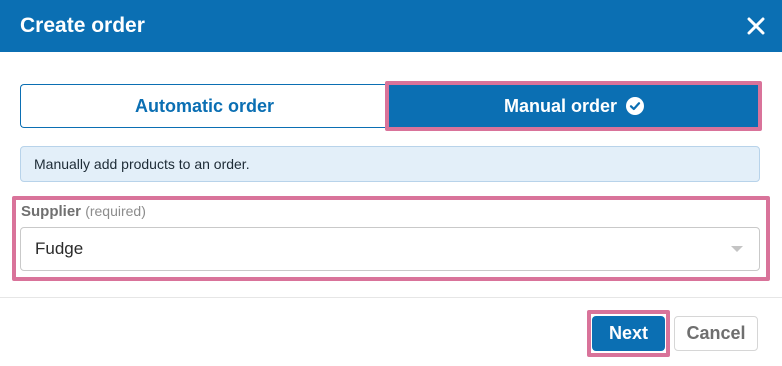  Describe the element at coordinates (391, 26) in the screenshot. I see `dialog-header: Create order` at that location.